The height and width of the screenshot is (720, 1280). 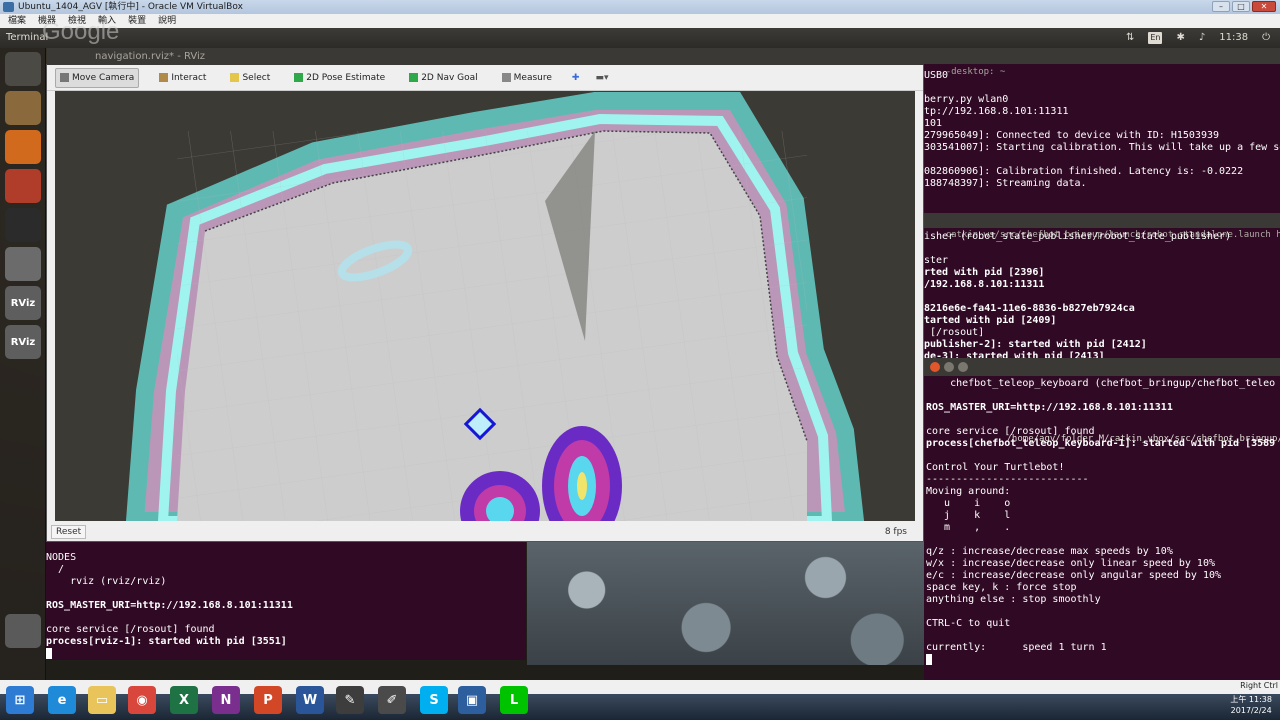 I want to click on unity-top-panel: Terminal Google ⇅ En ✱ ♪ 11:38 ⏻, so click(x=640, y=34).